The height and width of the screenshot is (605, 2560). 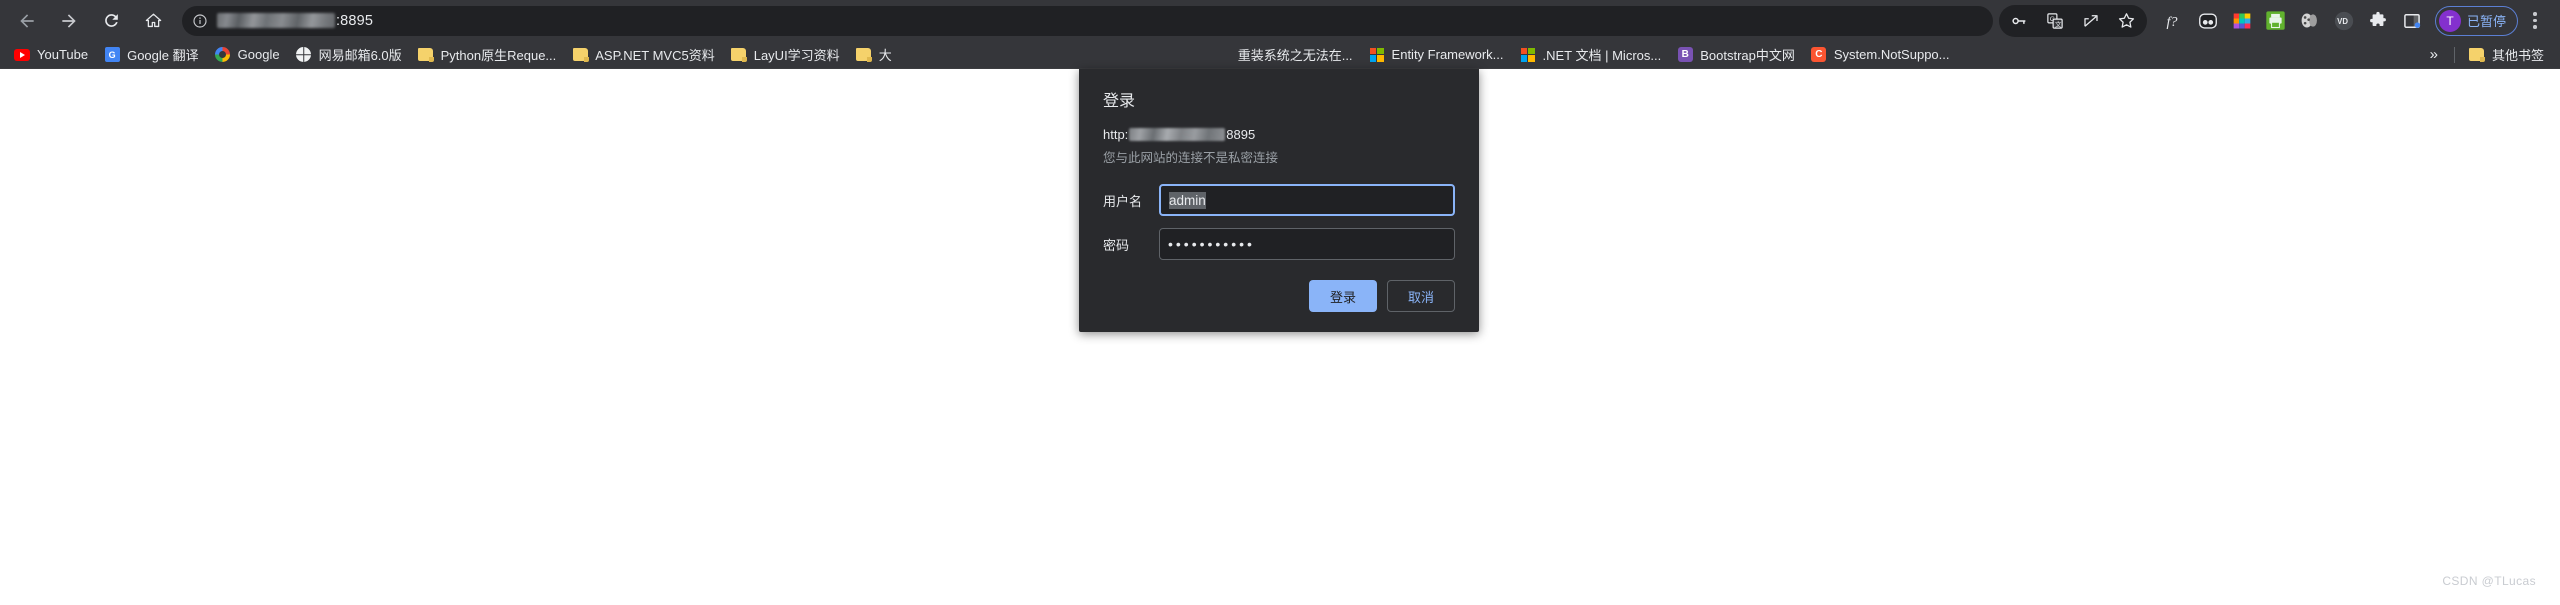 I want to click on dialog-url: http: 8895, so click(x=1279, y=134).